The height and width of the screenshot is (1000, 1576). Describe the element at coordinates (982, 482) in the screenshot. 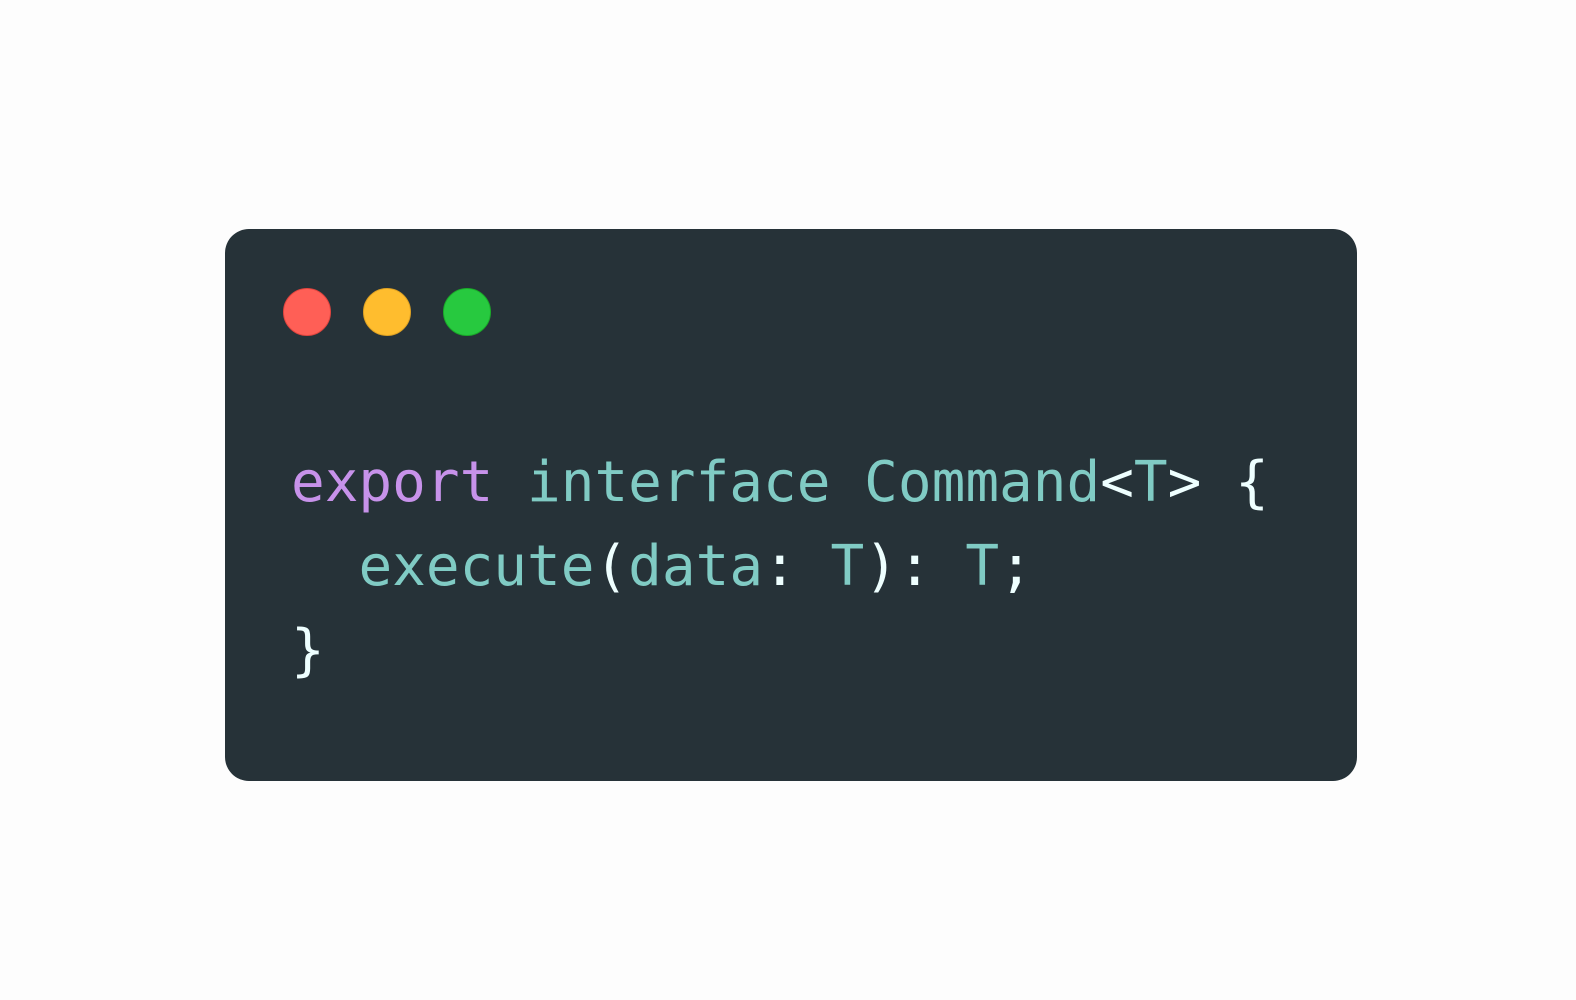

I see `token-identifier: Command` at that location.